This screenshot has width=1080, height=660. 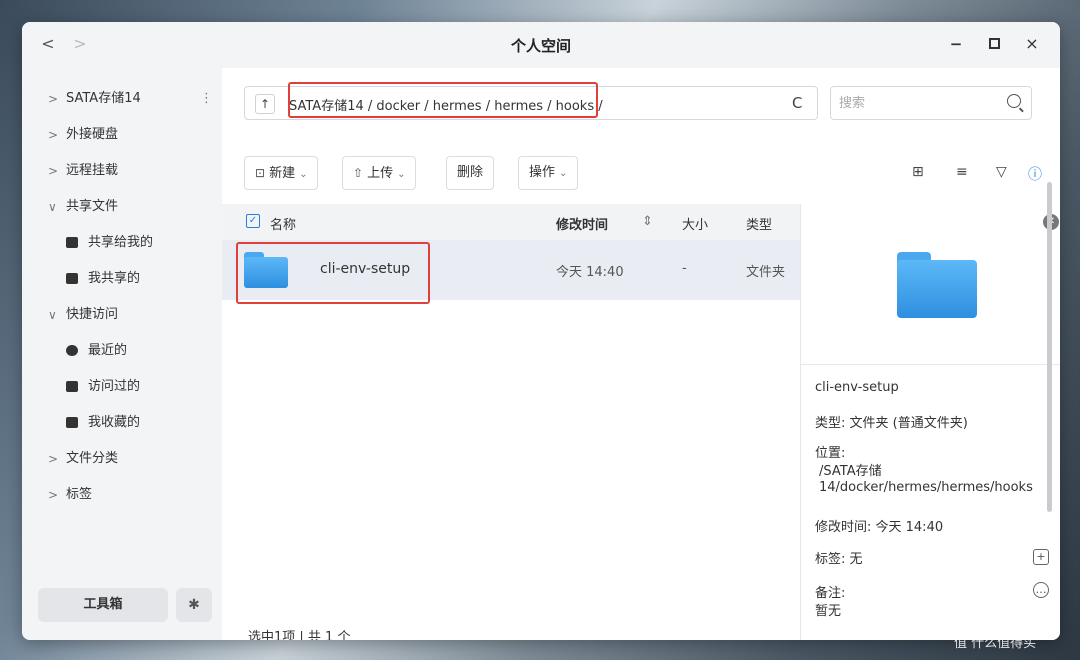 I want to click on detail-type: 类型: 文件夹 (普通文件夹), so click(x=891, y=423).